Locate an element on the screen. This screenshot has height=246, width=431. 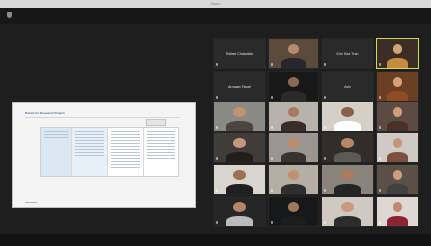
participant-name: Armaan Tiwari is located at coordinates (239, 86).